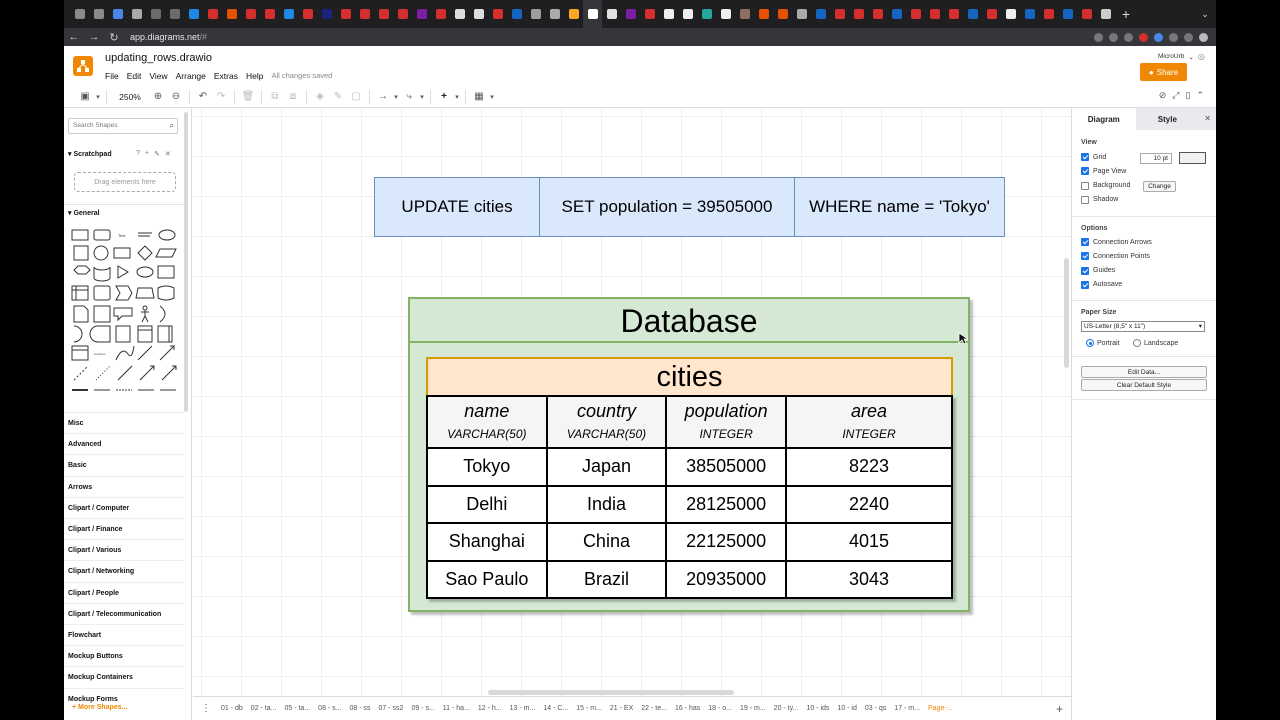 This screenshot has height=720, width=1280. I want to click on table-row: Sao Paulo Brazil 20935000 3043, so click(690, 579).